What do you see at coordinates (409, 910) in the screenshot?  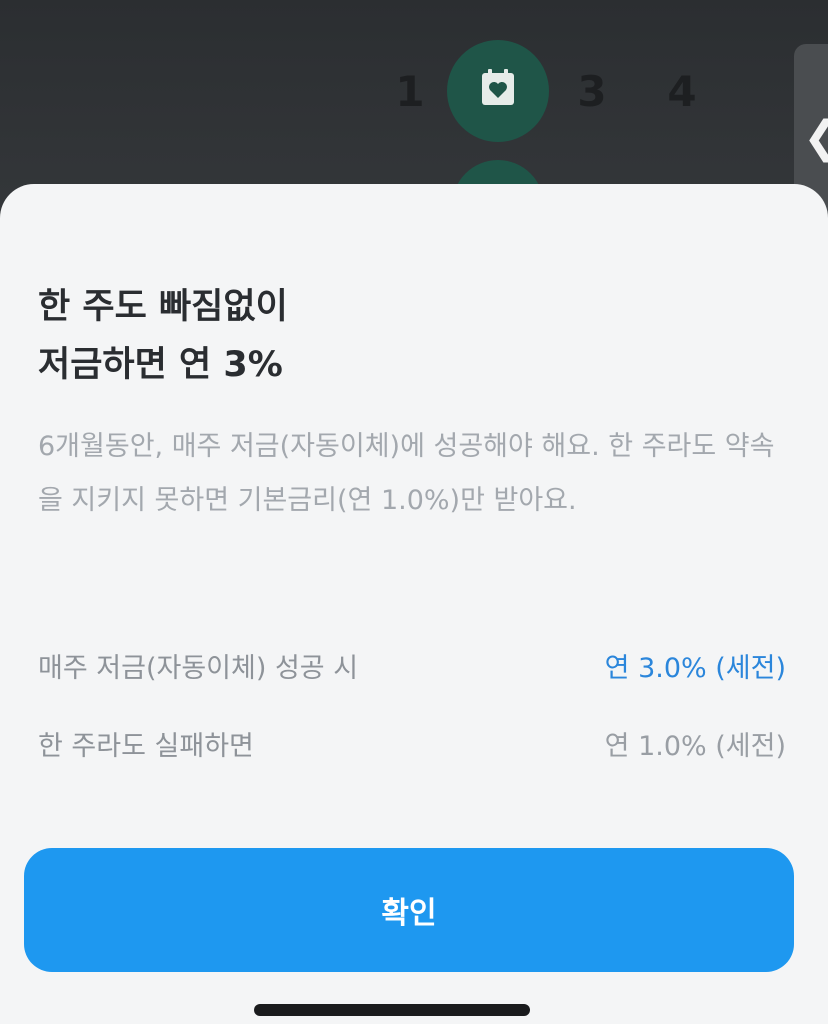 I see `confirm-button: 확인` at bounding box center [409, 910].